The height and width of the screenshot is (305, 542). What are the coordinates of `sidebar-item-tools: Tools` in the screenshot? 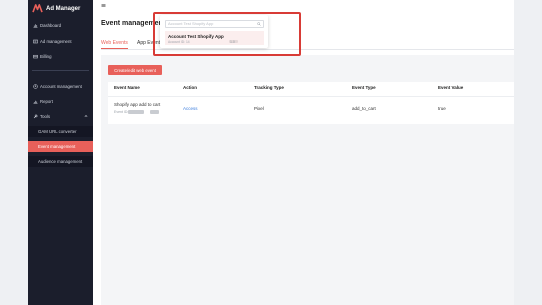 It's located at (60, 116).